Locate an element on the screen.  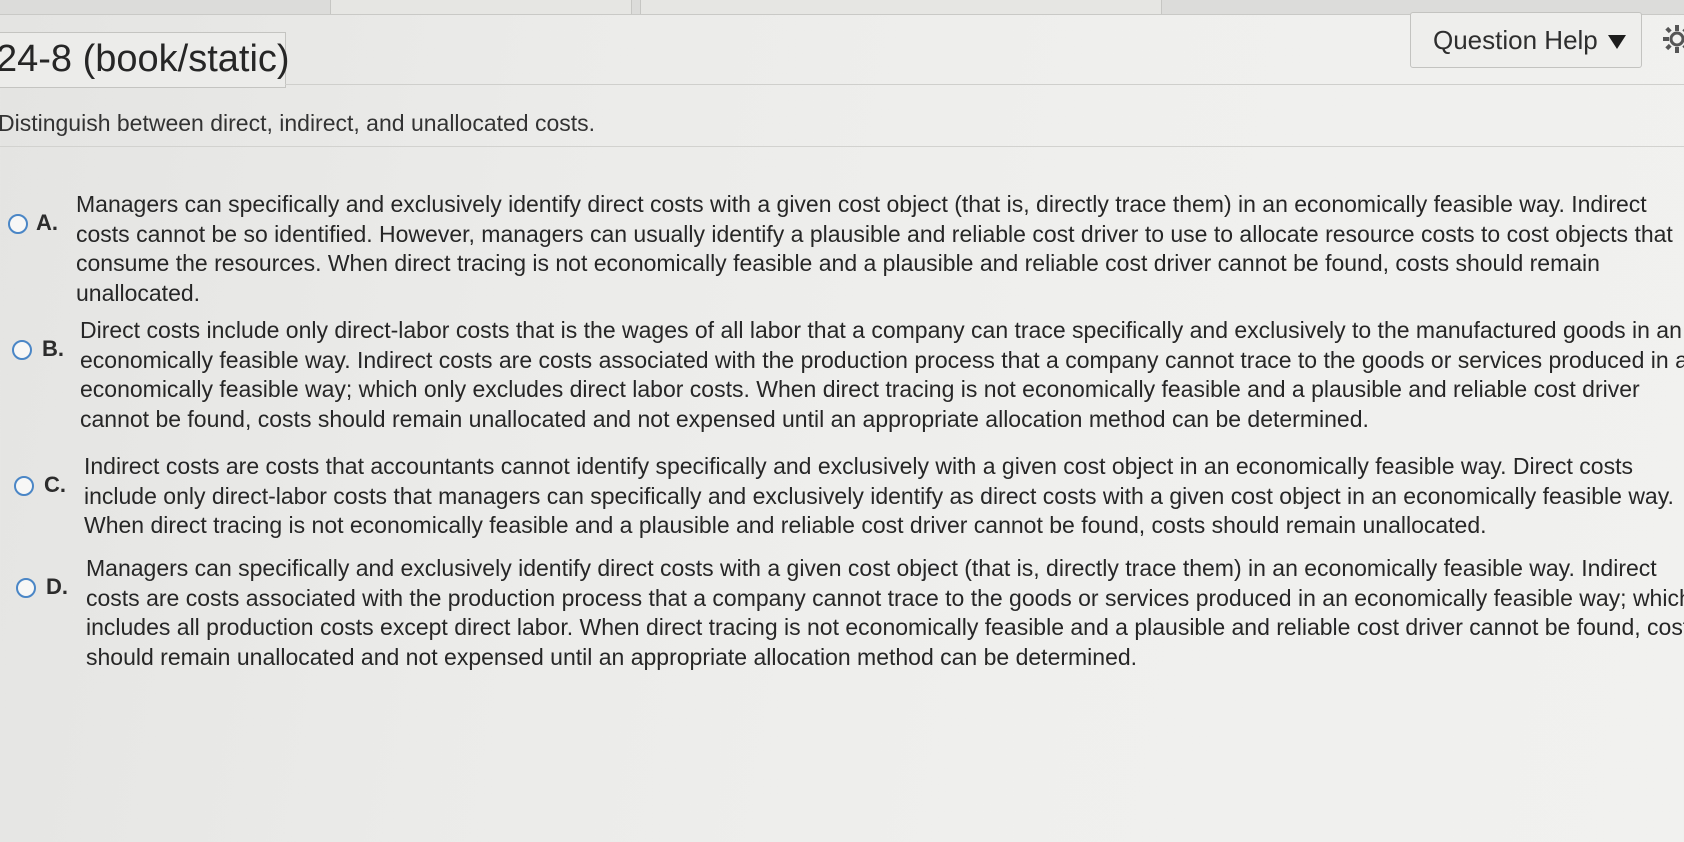
radio-button-c is located at coordinates (24, 486).